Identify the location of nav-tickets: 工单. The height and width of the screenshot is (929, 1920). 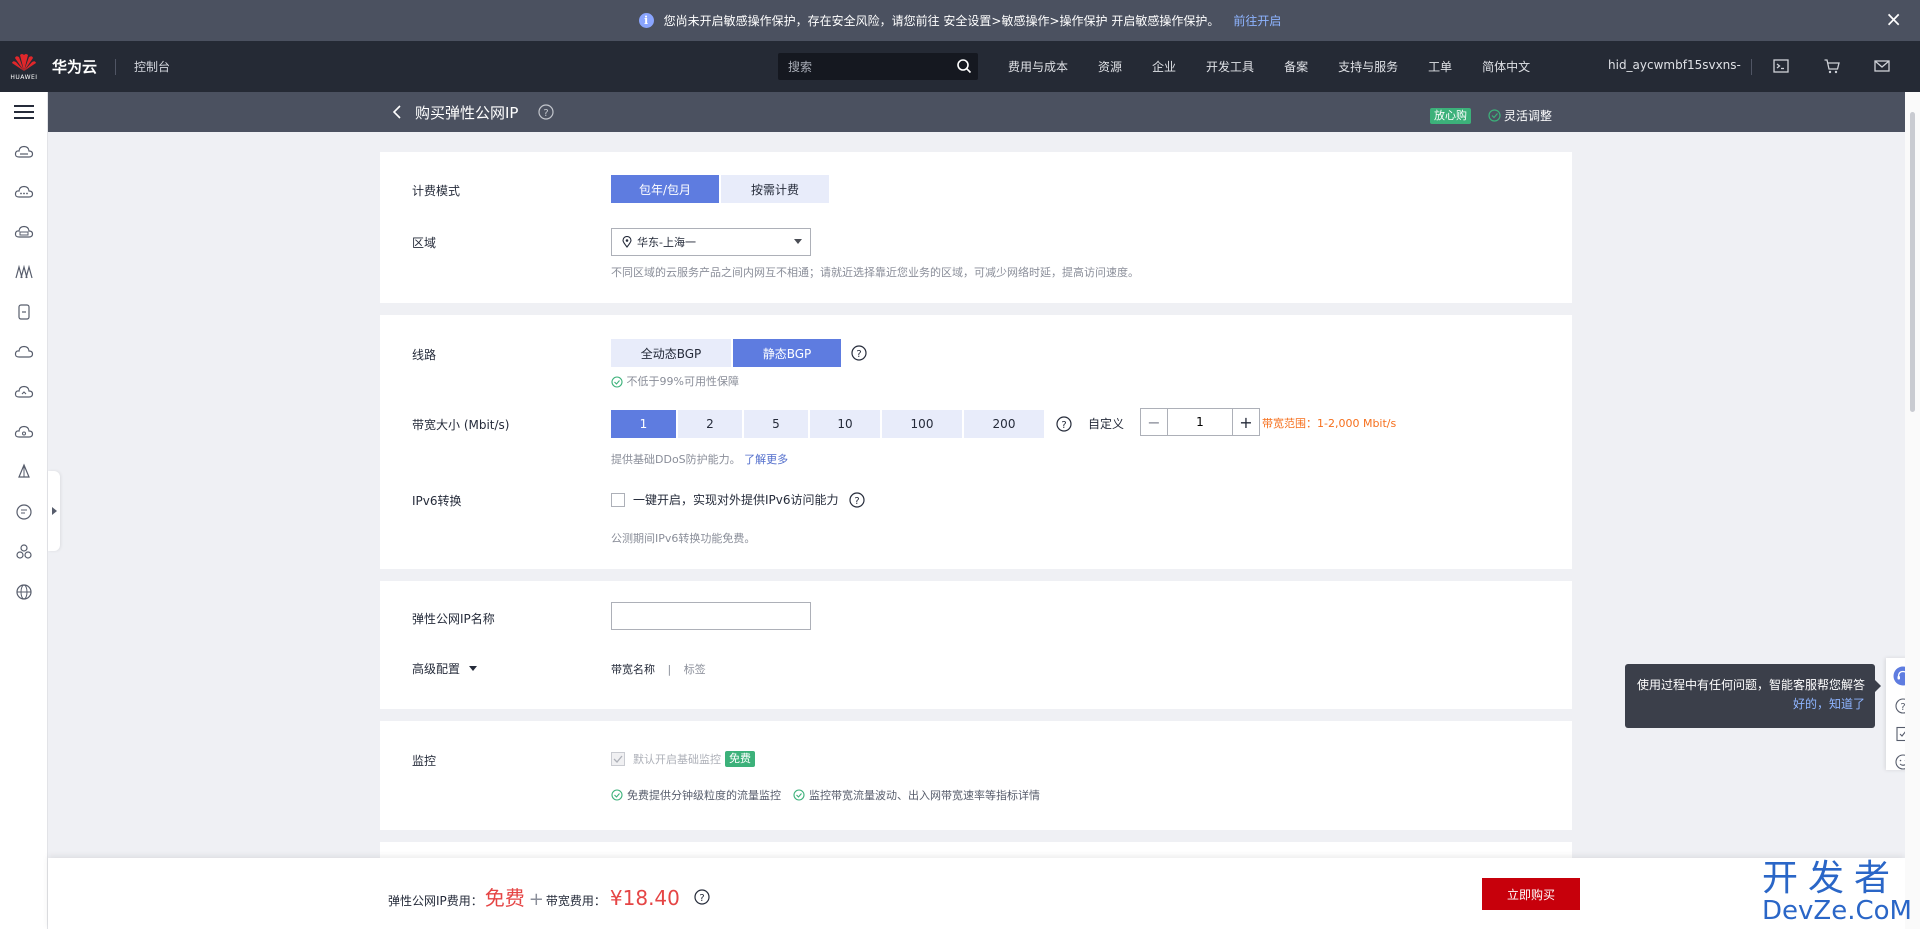
(1440, 66).